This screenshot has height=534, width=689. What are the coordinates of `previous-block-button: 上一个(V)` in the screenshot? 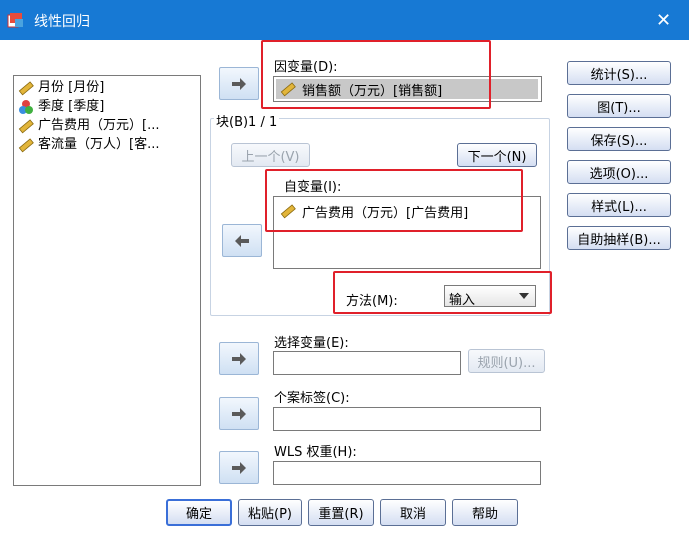 It's located at (270, 155).